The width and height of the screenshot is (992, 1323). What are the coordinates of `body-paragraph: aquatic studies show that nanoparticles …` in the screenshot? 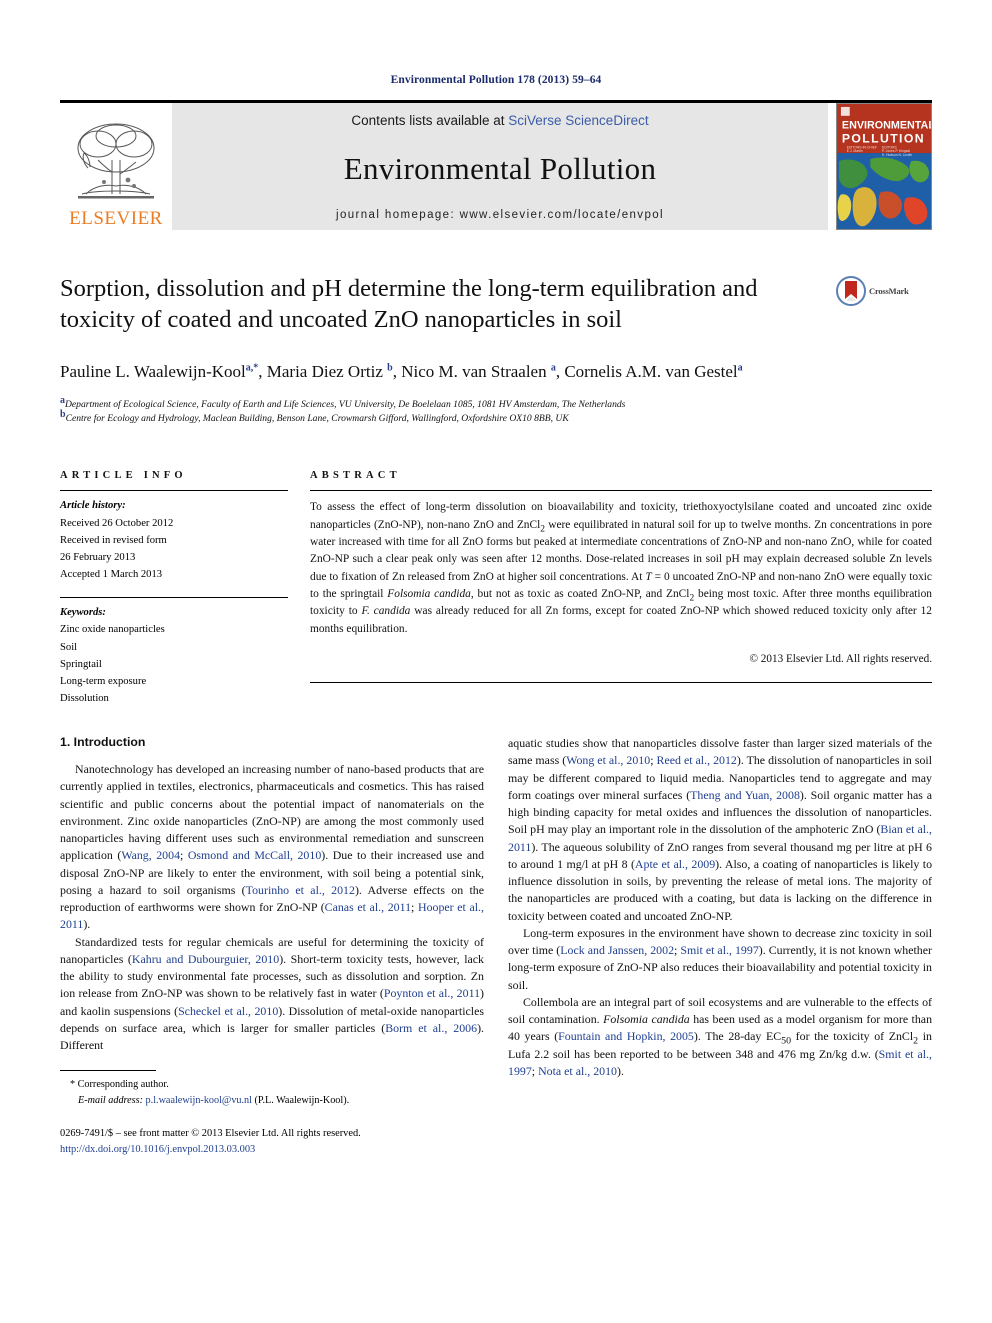 It's located at (720, 829).